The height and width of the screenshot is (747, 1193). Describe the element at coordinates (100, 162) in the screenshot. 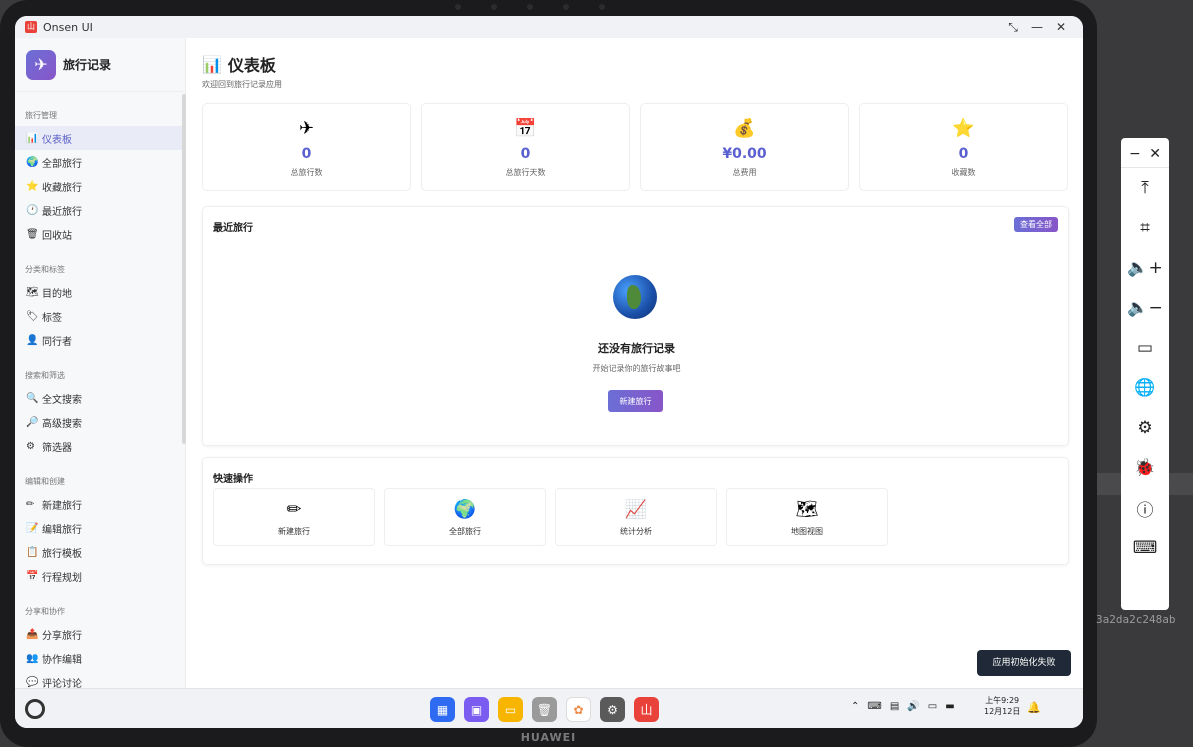

I see `sidebar-item: 🌍 全部旅行` at that location.